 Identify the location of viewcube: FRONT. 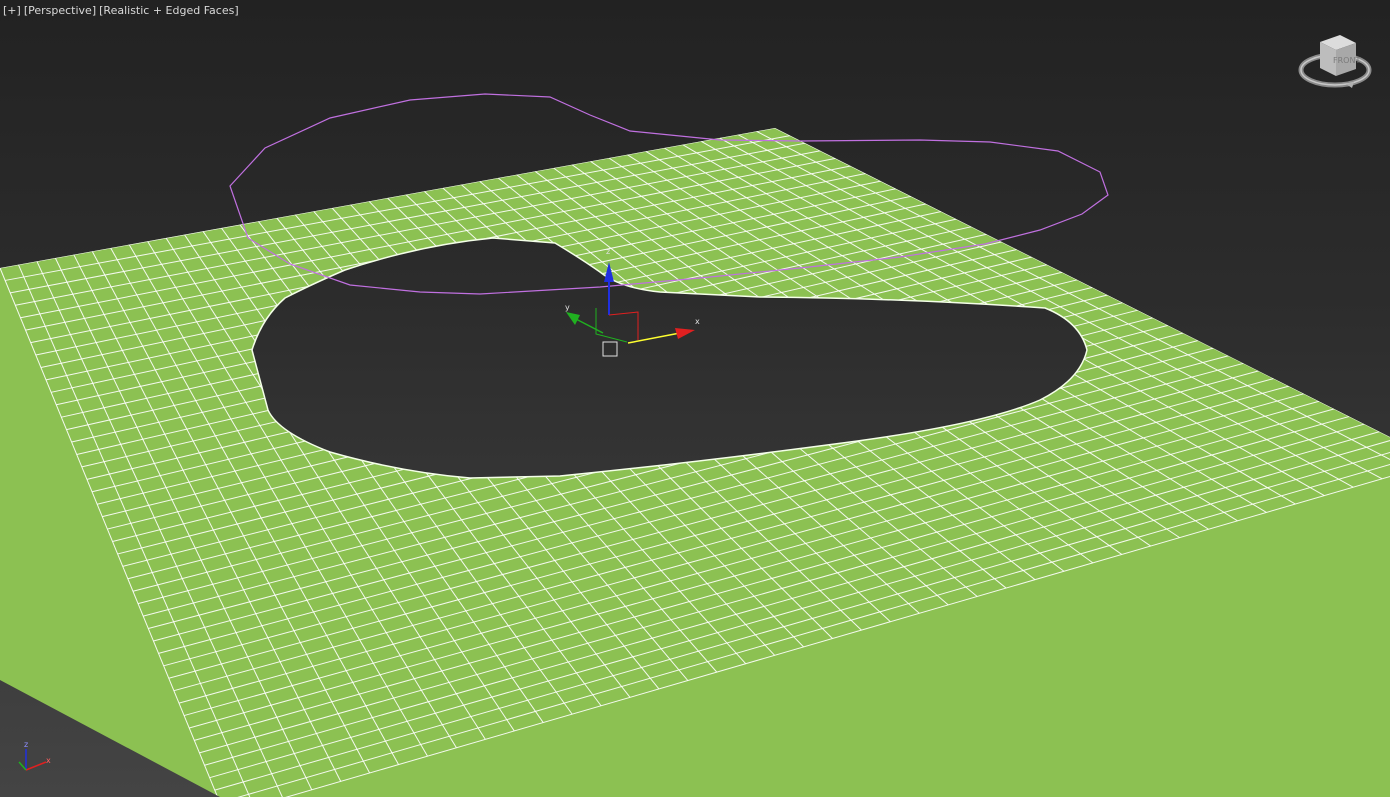
(1335, 61).